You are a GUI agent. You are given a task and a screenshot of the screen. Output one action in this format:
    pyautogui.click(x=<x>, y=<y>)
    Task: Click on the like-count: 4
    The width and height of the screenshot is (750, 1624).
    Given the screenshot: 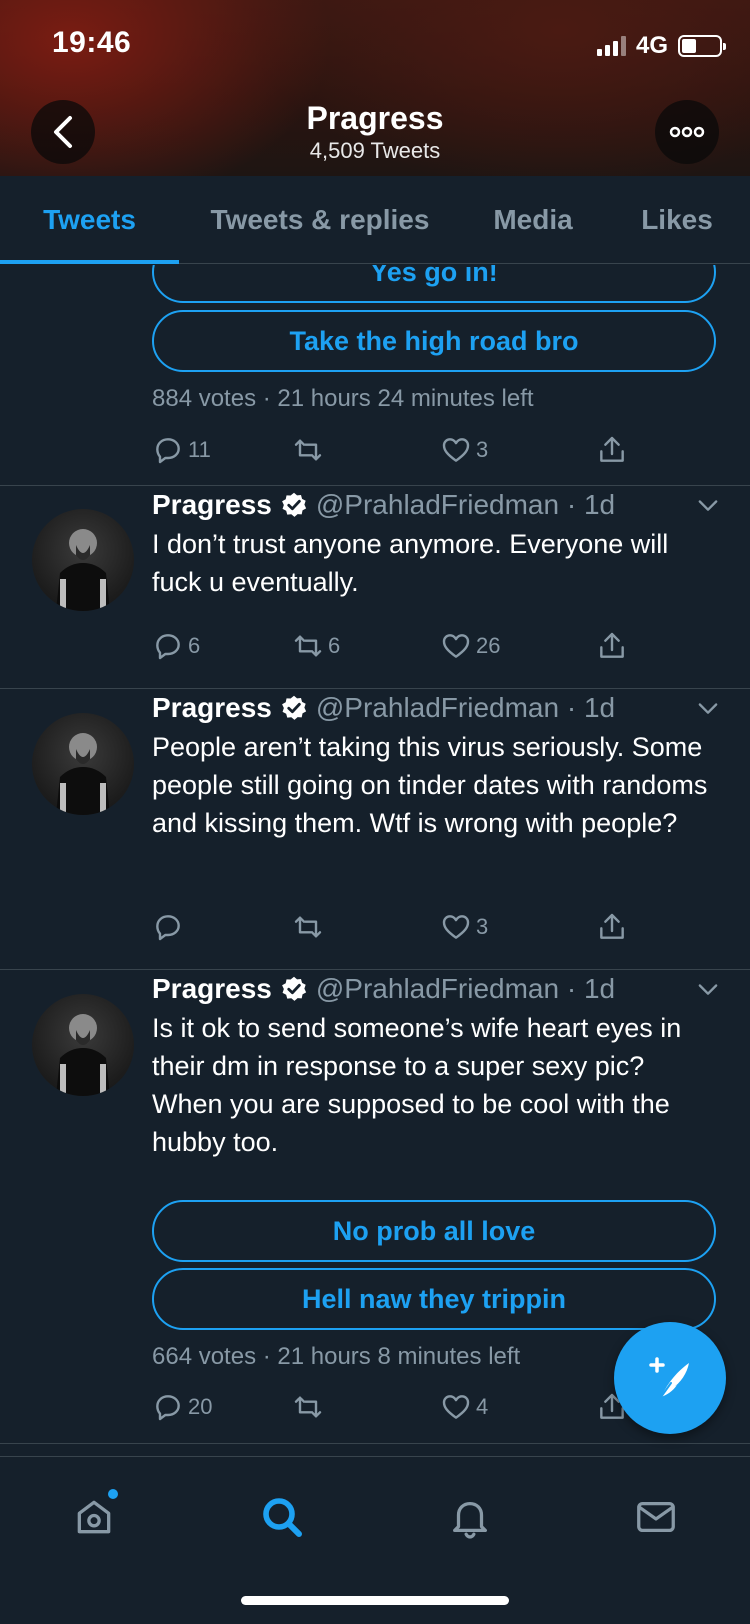 What is the action you would take?
    pyautogui.click(x=482, y=1406)
    